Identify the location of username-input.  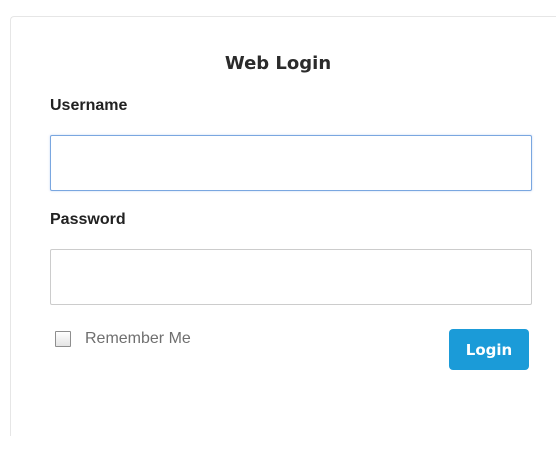
(291, 163).